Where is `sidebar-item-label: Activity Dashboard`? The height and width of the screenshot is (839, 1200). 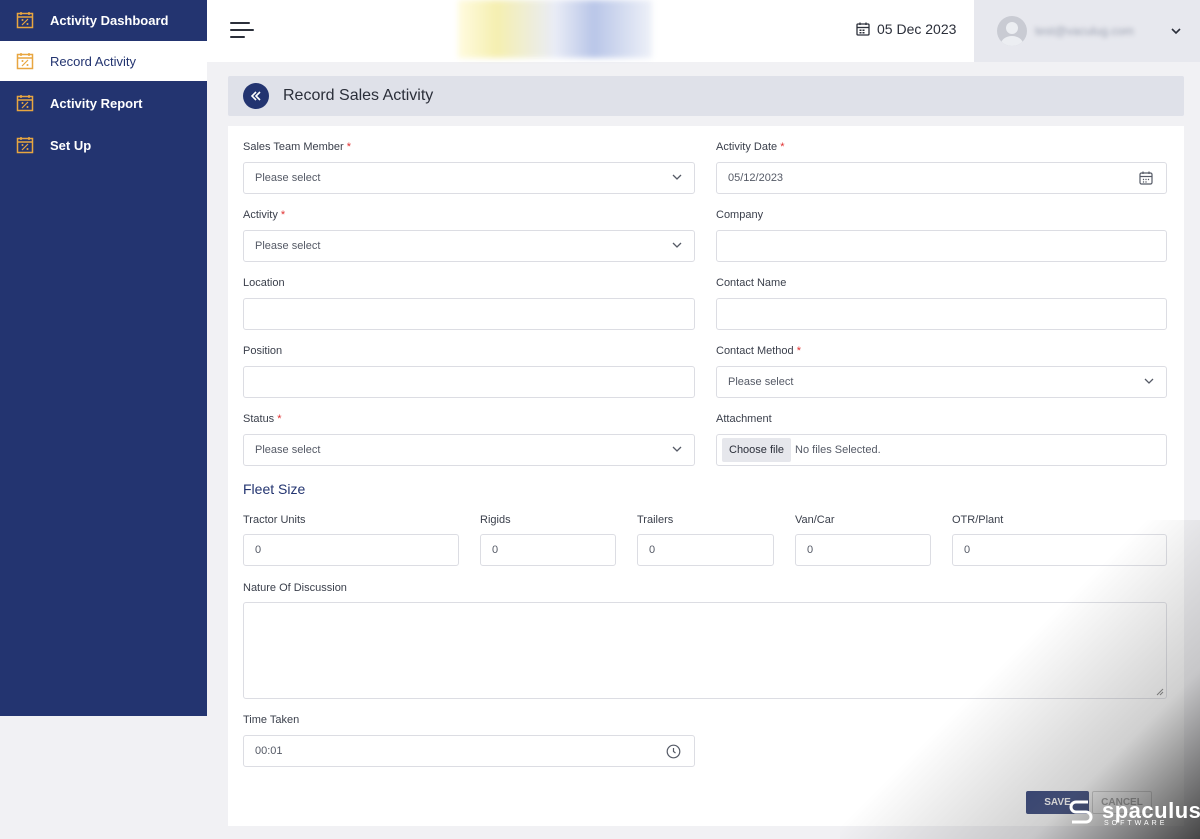
sidebar-item-label: Activity Dashboard is located at coordinates (109, 20).